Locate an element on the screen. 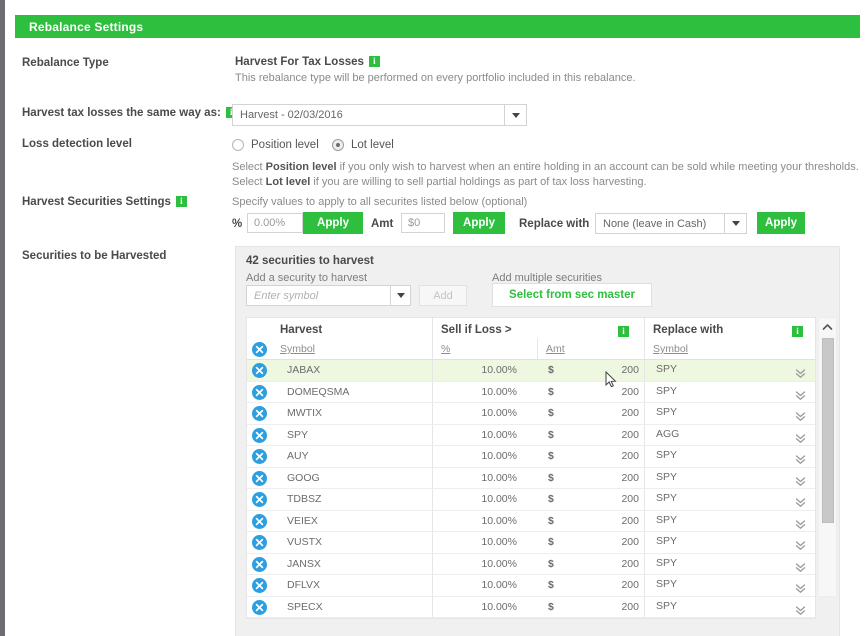 The image size is (866, 636). add-security-button: Add is located at coordinates (443, 295).